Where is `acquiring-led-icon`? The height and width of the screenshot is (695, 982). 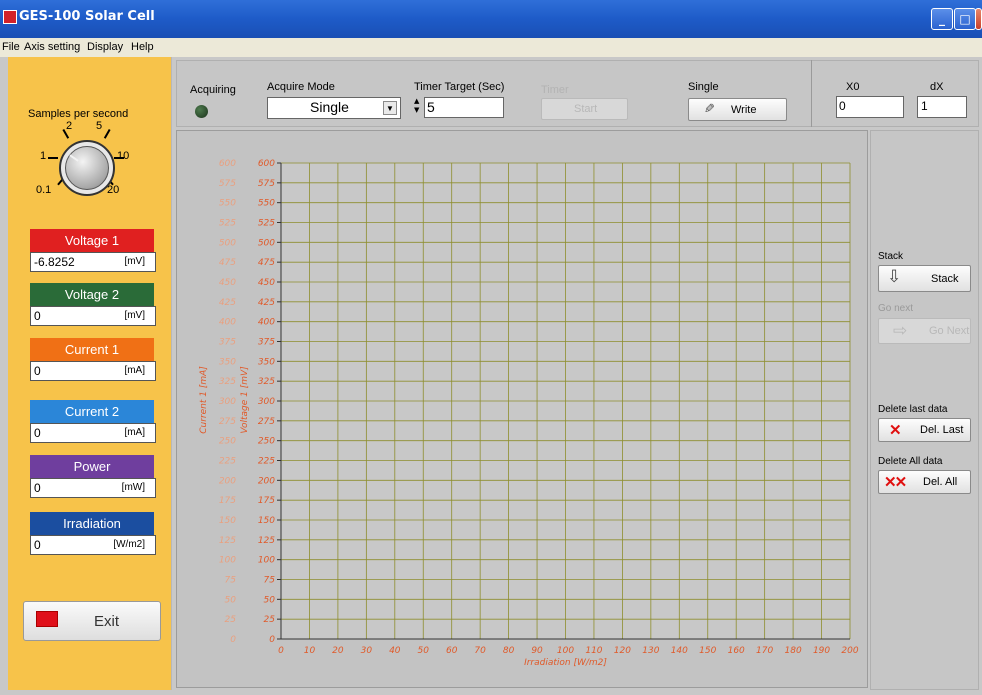 acquiring-led-icon is located at coordinates (201, 111).